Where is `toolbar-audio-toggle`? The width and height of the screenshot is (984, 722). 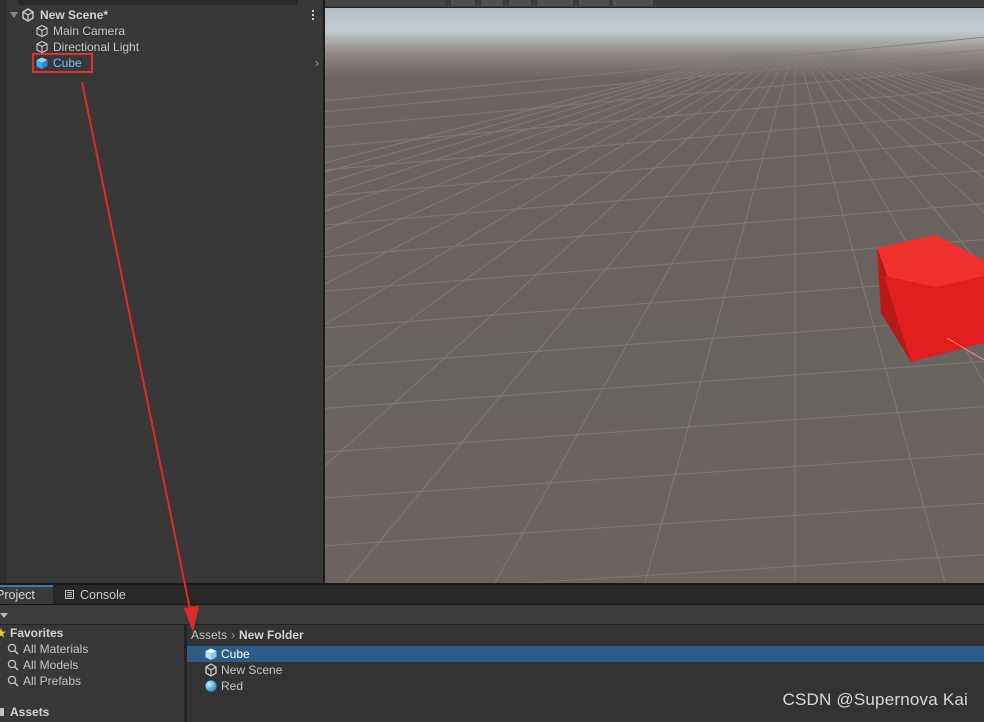 toolbar-audio-toggle is located at coordinates (520, 3).